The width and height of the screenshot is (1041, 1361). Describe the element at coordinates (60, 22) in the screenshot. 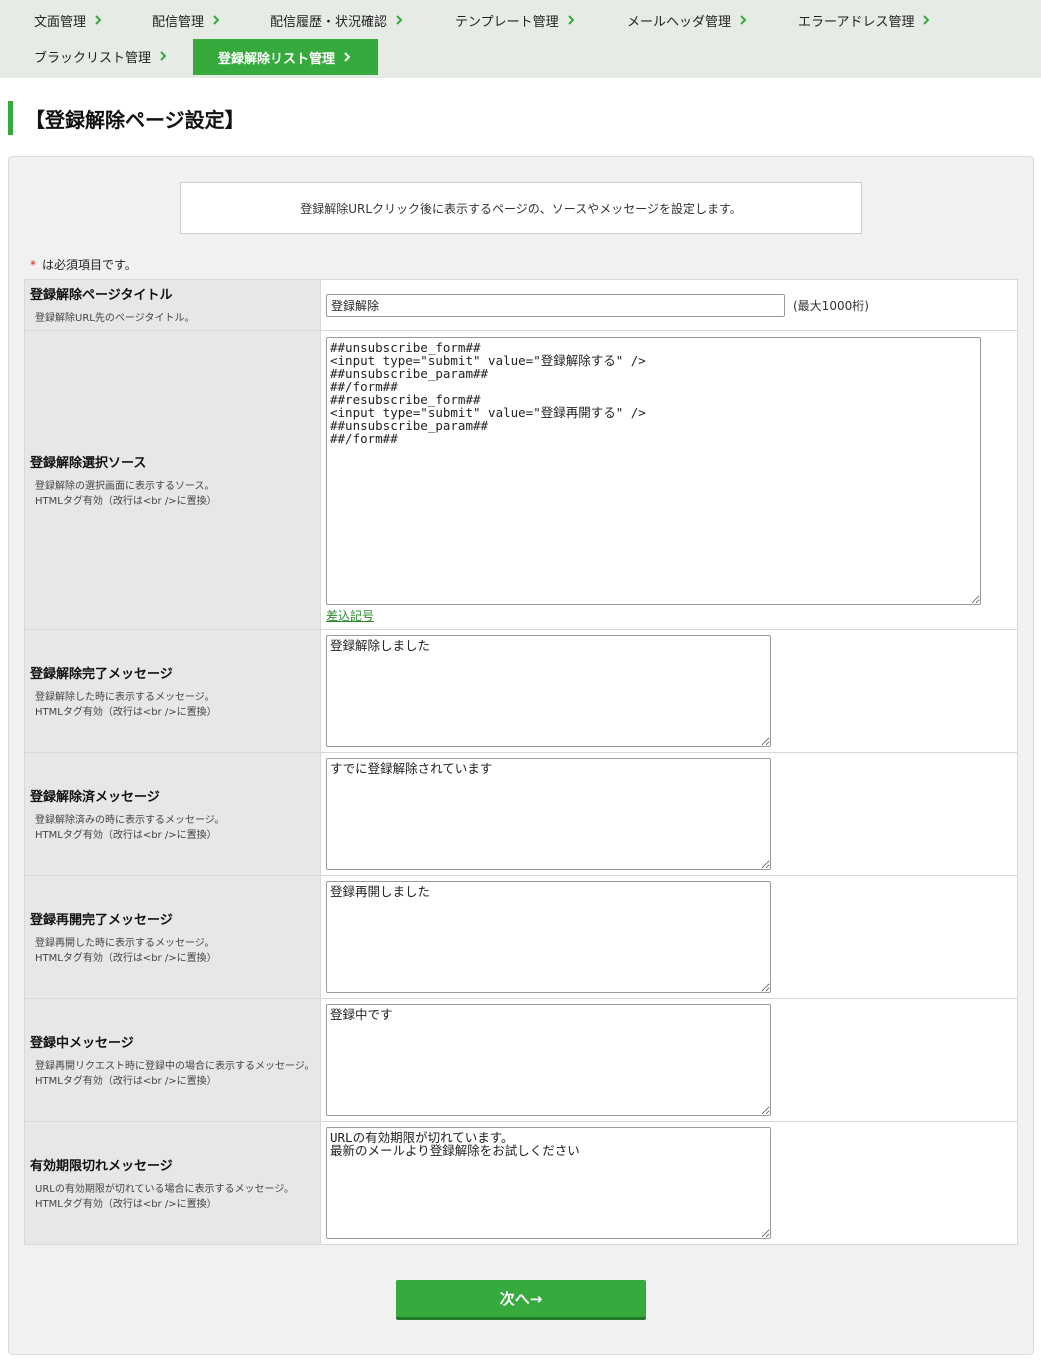

I see `nav-item-label: 文面管理` at that location.